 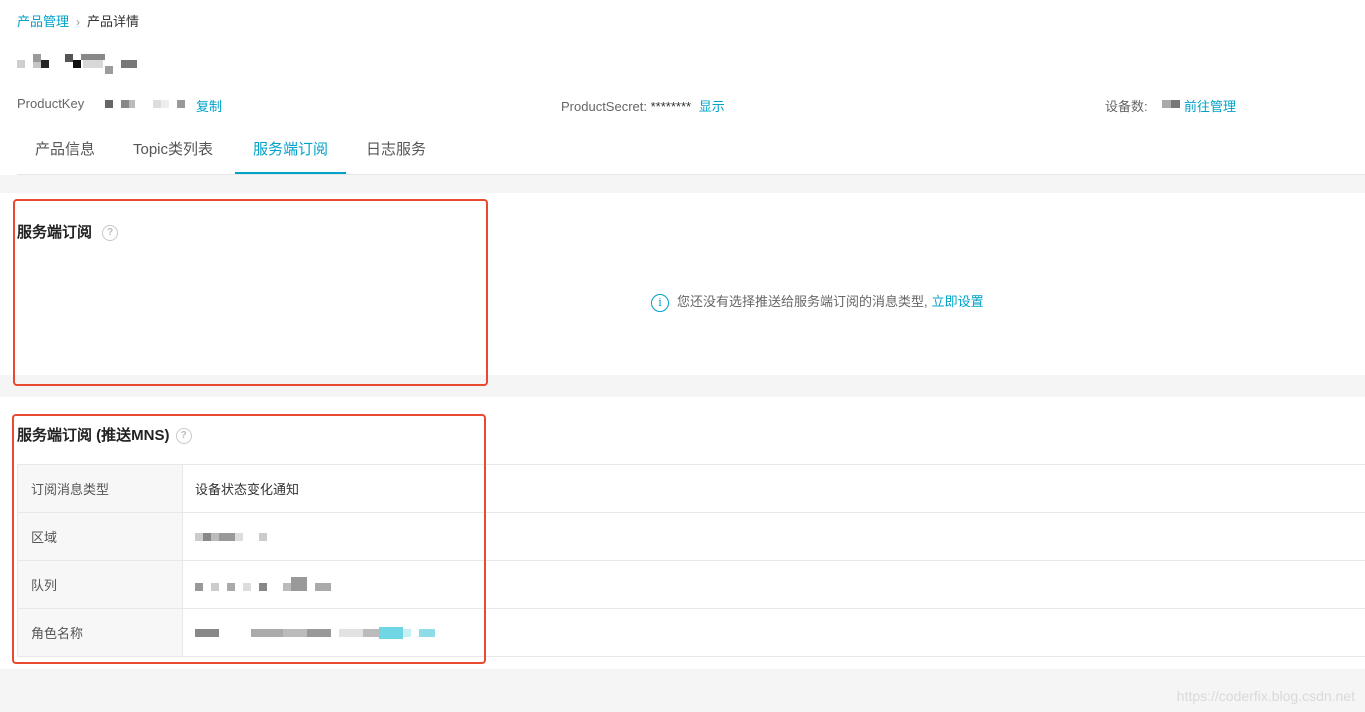 What do you see at coordinates (43, 21) in the screenshot?
I see `breadcrumb-product-management: 产品管理` at bounding box center [43, 21].